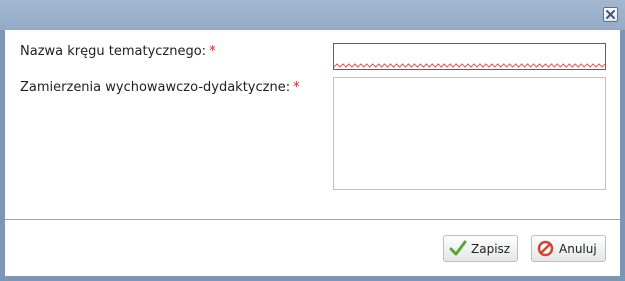 This screenshot has width=625, height=281. I want to click on dialog-titlebar, so click(312, 15).